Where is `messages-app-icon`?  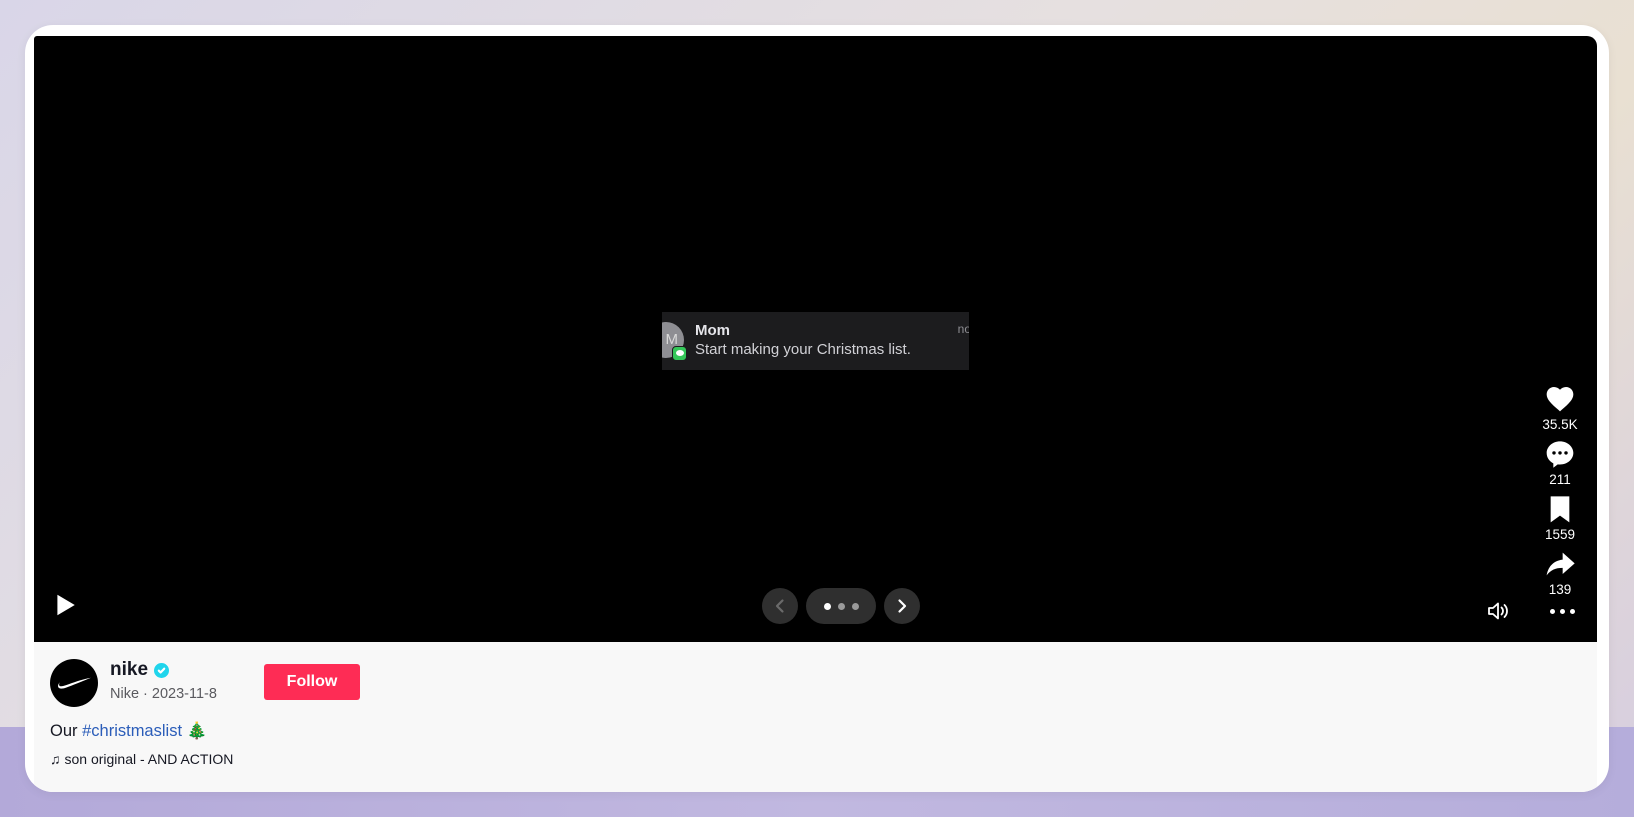 messages-app-icon is located at coordinates (679, 353).